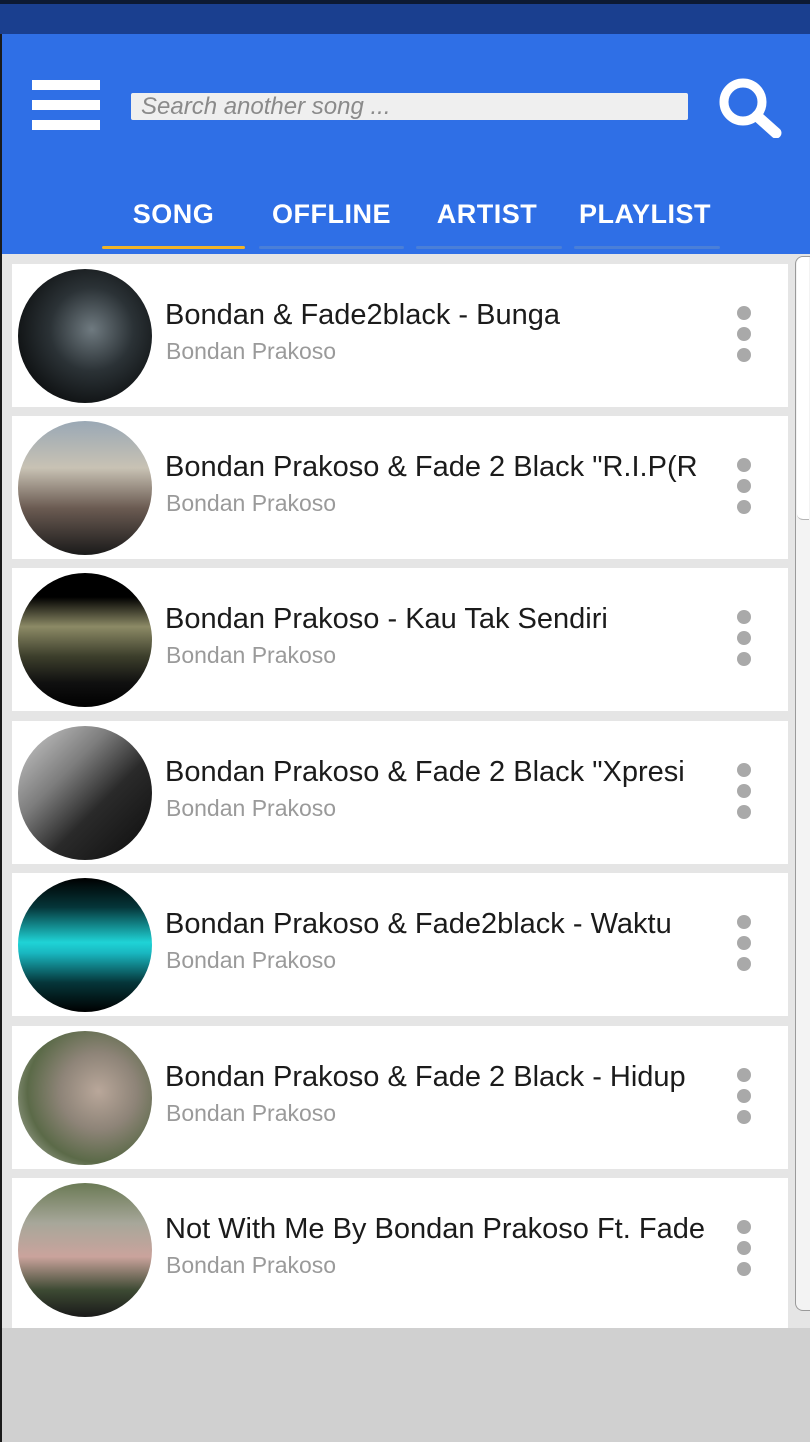  What do you see at coordinates (386, 619) in the screenshot?
I see `song-title: Bondan Prakoso - Kau Tak Sendiri` at bounding box center [386, 619].